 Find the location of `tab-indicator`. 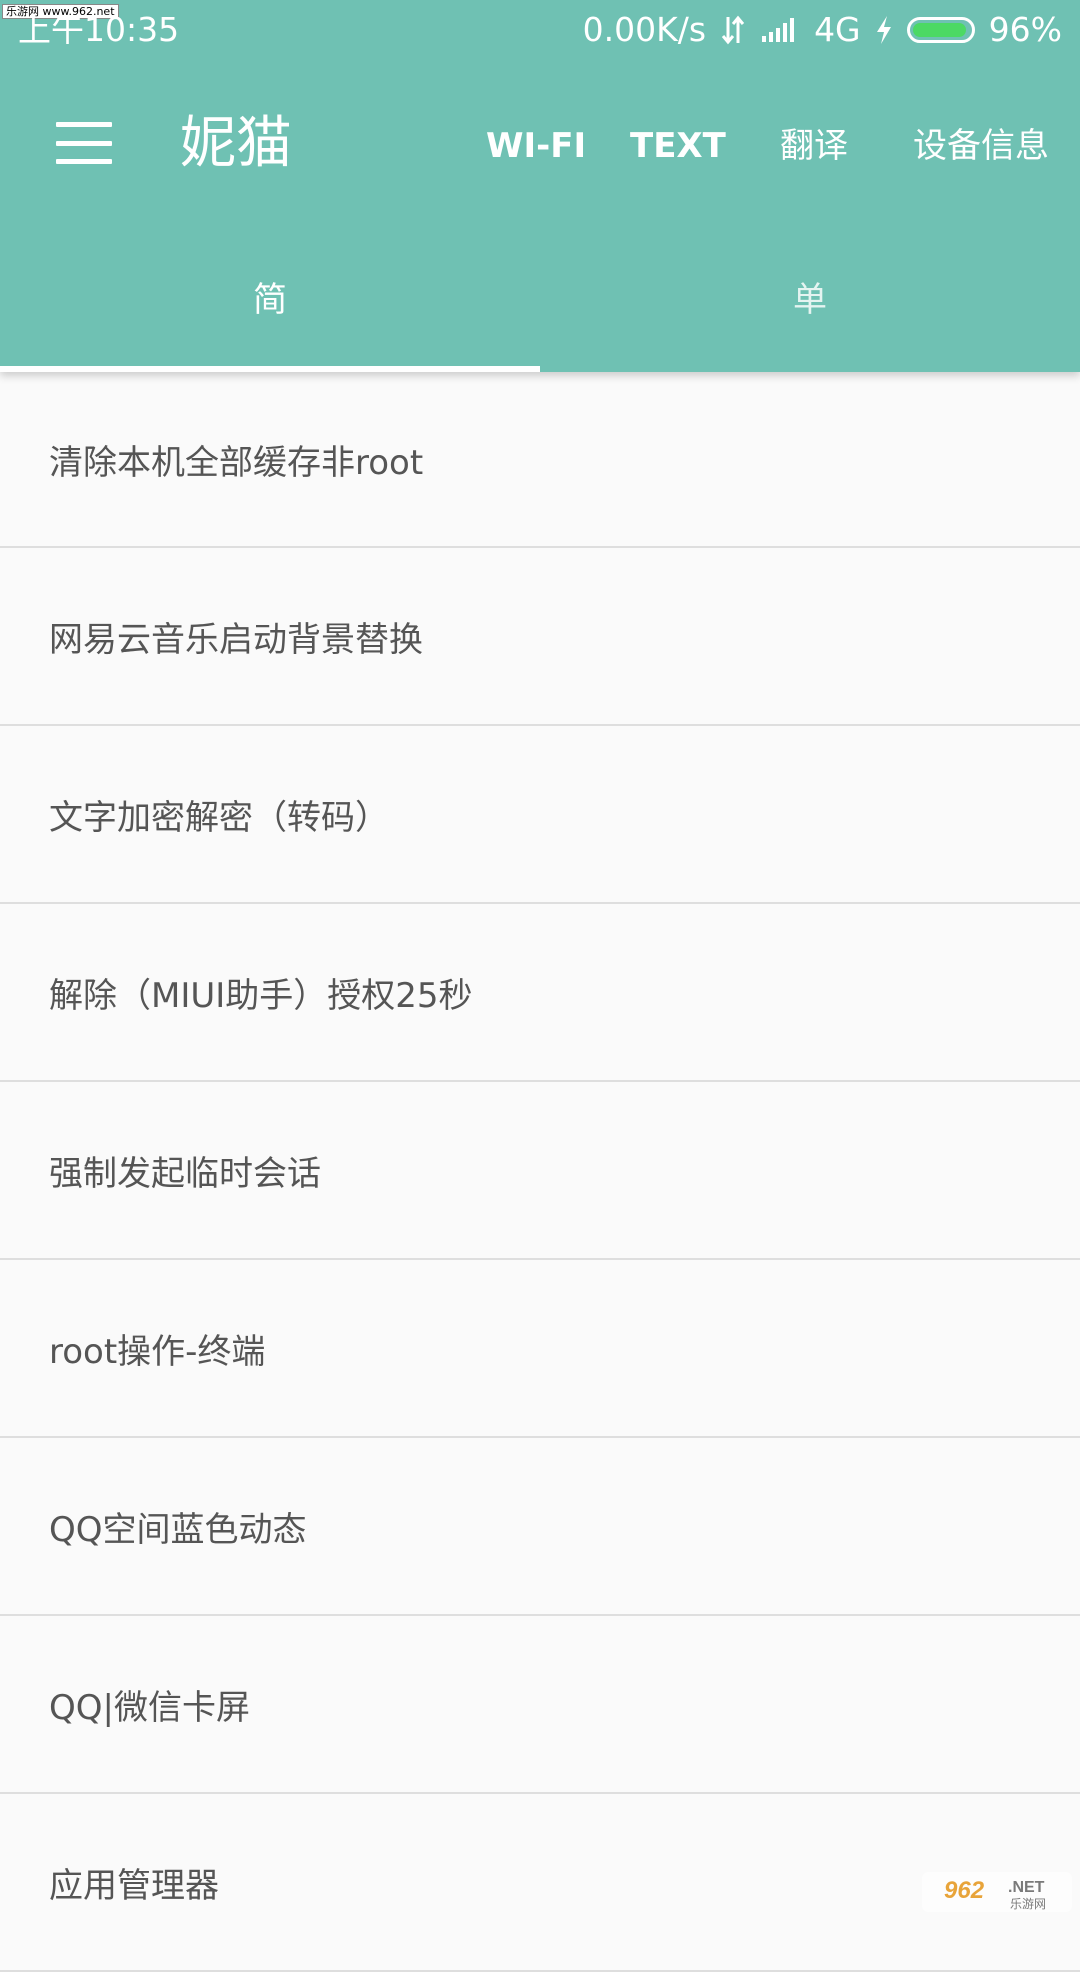

tab-indicator is located at coordinates (270, 369).